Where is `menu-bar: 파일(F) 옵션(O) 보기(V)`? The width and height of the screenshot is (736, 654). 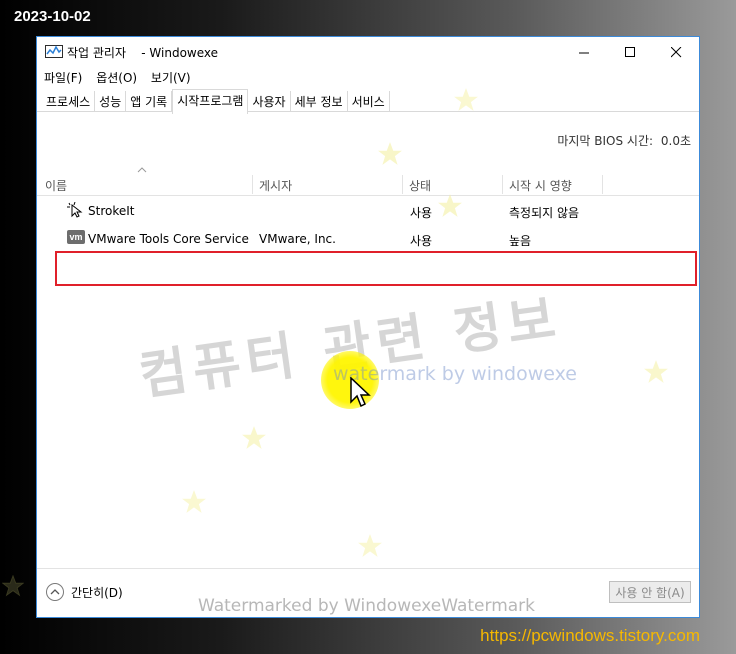 menu-bar: 파일(F) 옵션(O) 보기(V) is located at coordinates (368, 77).